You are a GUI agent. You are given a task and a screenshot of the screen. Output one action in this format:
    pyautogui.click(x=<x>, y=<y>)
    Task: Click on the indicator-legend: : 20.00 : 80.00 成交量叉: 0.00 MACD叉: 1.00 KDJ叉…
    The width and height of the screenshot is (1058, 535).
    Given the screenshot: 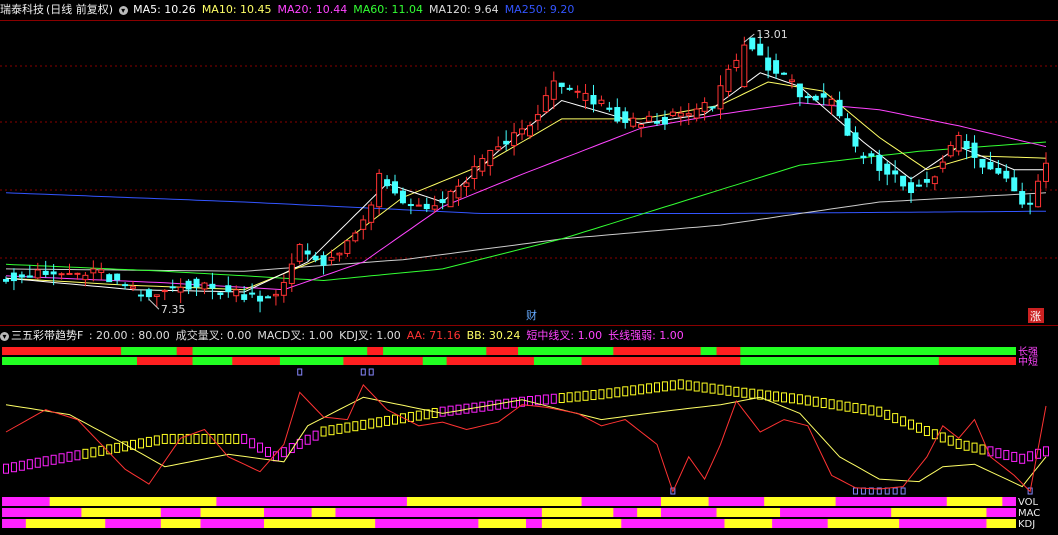 What is the action you would take?
    pyautogui.click(x=389, y=335)
    